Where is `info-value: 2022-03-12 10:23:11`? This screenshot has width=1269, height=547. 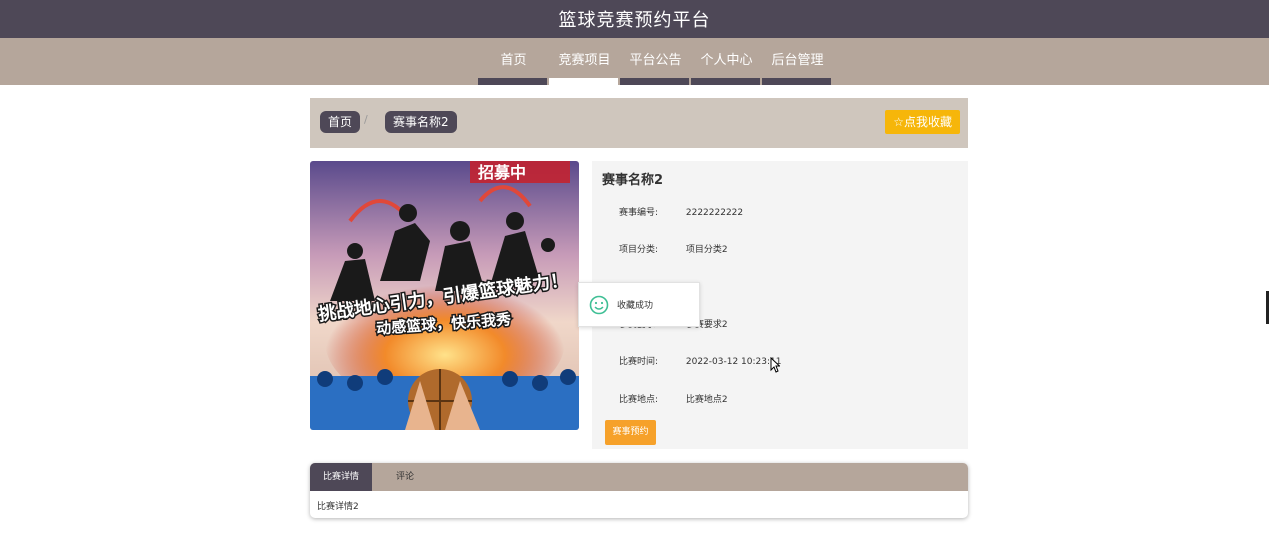
info-value: 2022-03-12 10:23:11 is located at coordinates (733, 362).